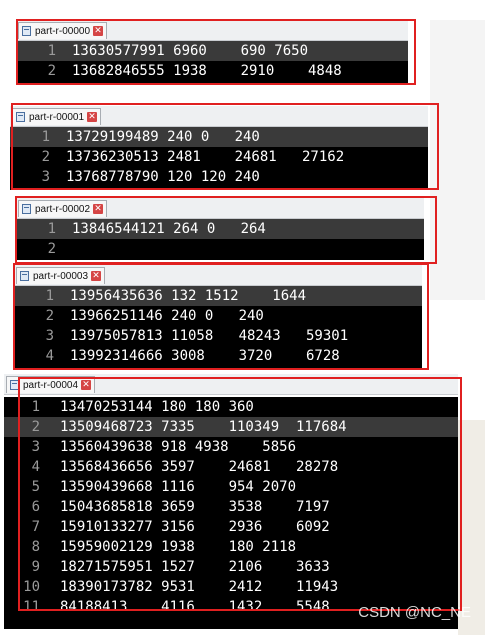 The image size is (485, 635). I want to click on tab-part-r-00002: part-r-00002 ✕, so click(63, 208).